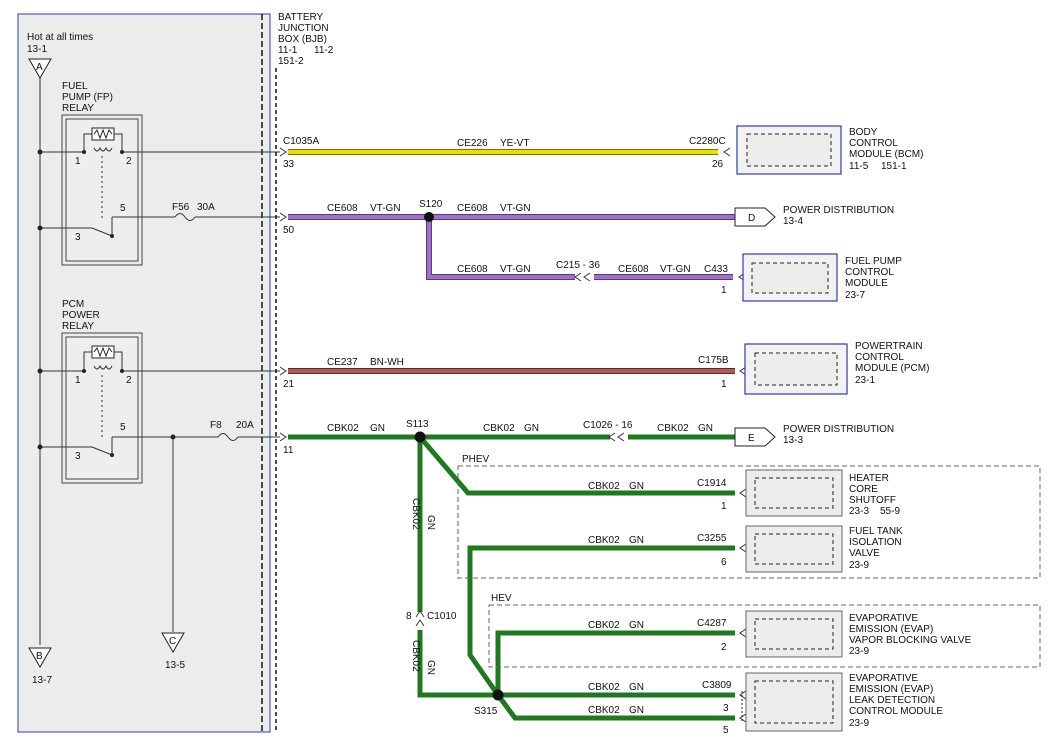  I want to click on heater-color: GN, so click(636, 486).